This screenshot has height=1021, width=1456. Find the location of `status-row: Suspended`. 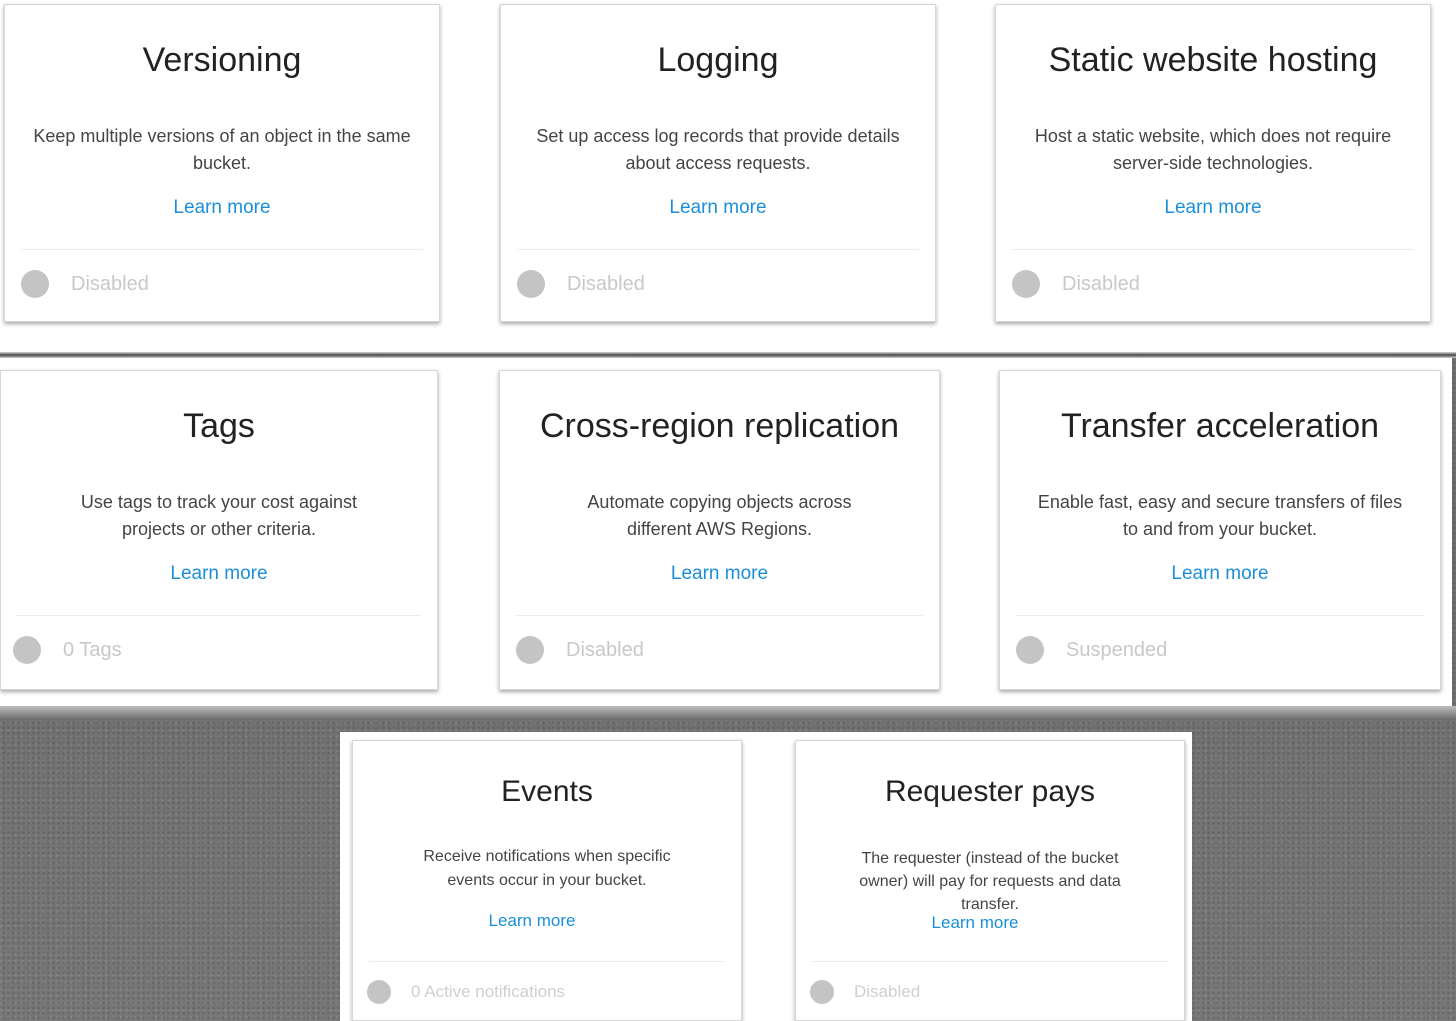

status-row: Suspended is located at coordinates (1091, 650).